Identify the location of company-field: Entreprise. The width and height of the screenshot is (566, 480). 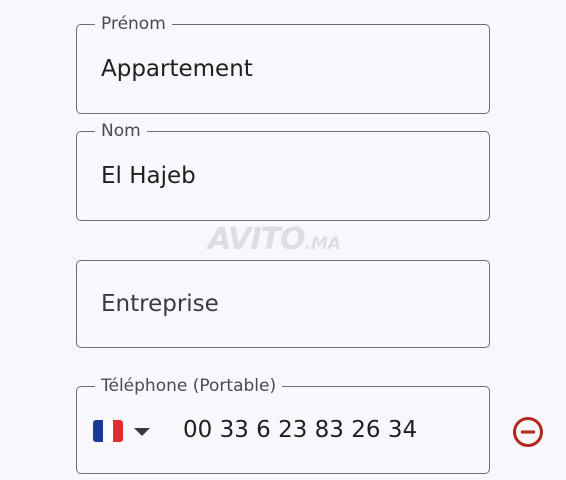
(283, 304).